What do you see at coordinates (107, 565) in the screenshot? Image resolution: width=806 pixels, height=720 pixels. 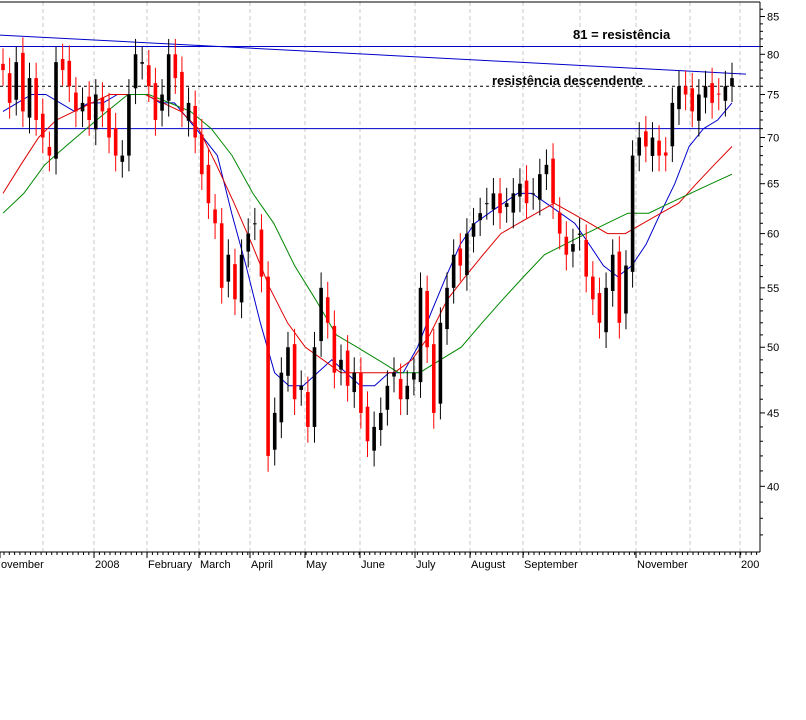 I see `x-tick-label: 2008` at bounding box center [107, 565].